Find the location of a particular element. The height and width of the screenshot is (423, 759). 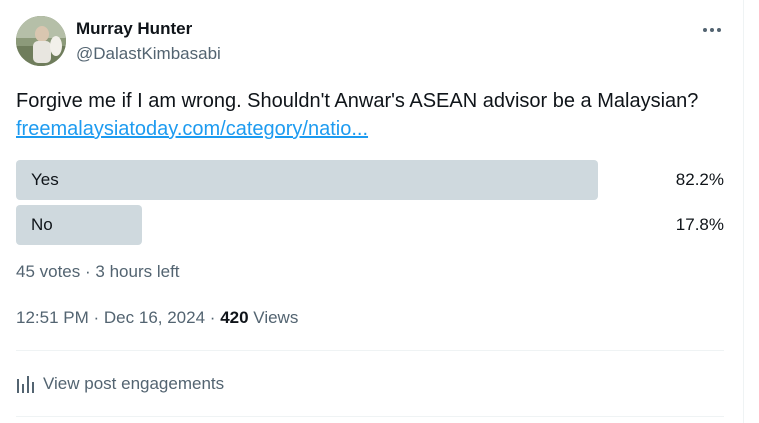

author-handle: @DalastKimbasabi is located at coordinates (148, 54).